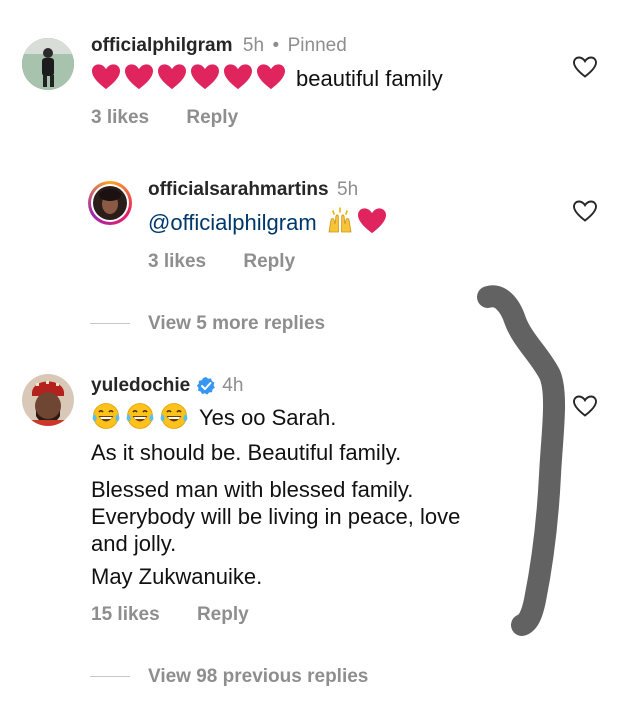 The height and width of the screenshot is (712, 636). What do you see at coordinates (521, 460) in the screenshot?
I see `scribble-annotation` at bounding box center [521, 460].